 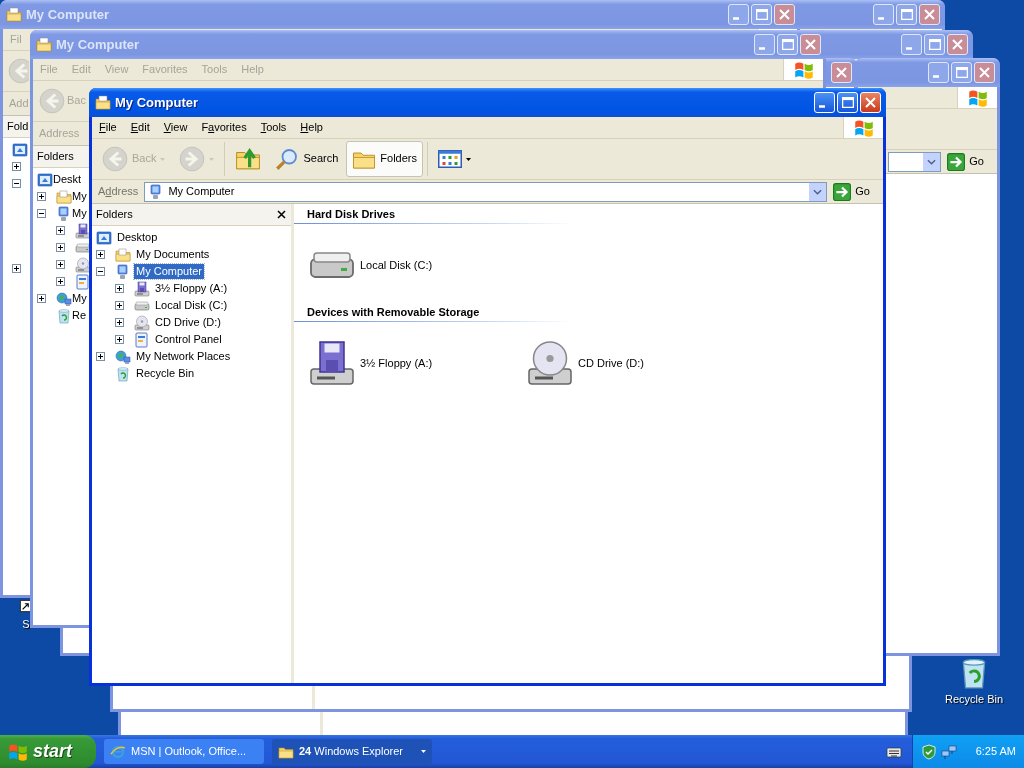 What do you see at coordinates (224, 127) in the screenshot?
I see `menu-item: Favorites` at bounding box center [224, 127].